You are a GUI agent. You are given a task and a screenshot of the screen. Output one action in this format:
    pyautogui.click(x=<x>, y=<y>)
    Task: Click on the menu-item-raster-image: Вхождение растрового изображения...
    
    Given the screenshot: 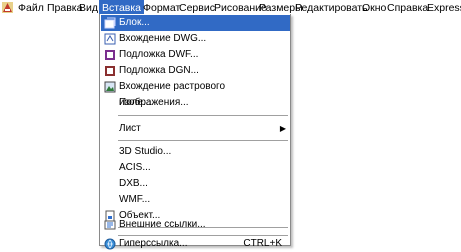 What is the action you would take?
    pyautogui.click(x=195, y=93)
    